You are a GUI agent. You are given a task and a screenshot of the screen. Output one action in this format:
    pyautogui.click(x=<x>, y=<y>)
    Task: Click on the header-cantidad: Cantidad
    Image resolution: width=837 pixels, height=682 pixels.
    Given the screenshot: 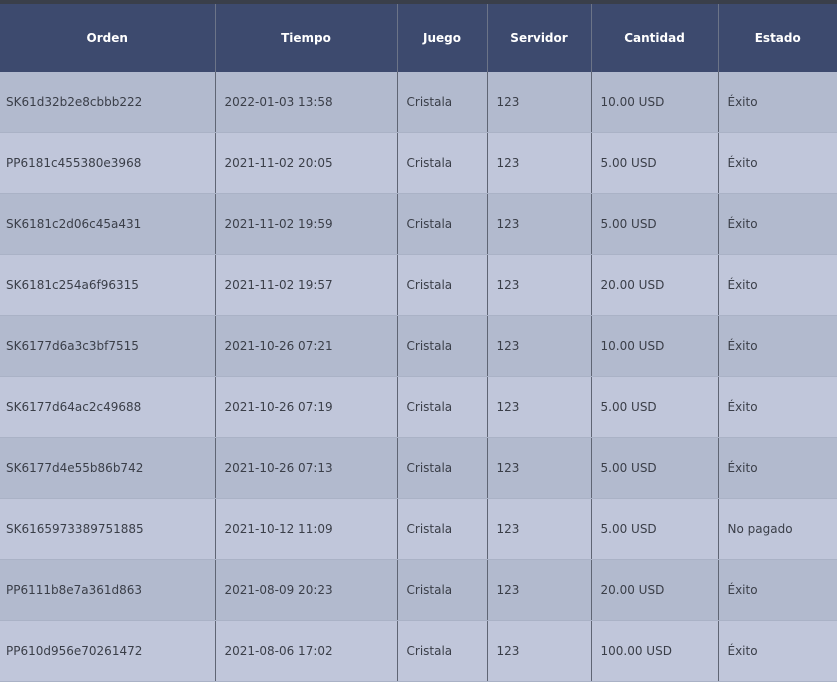 What is the action you would take?
    pyautogui.click(x=655, y=38)
    